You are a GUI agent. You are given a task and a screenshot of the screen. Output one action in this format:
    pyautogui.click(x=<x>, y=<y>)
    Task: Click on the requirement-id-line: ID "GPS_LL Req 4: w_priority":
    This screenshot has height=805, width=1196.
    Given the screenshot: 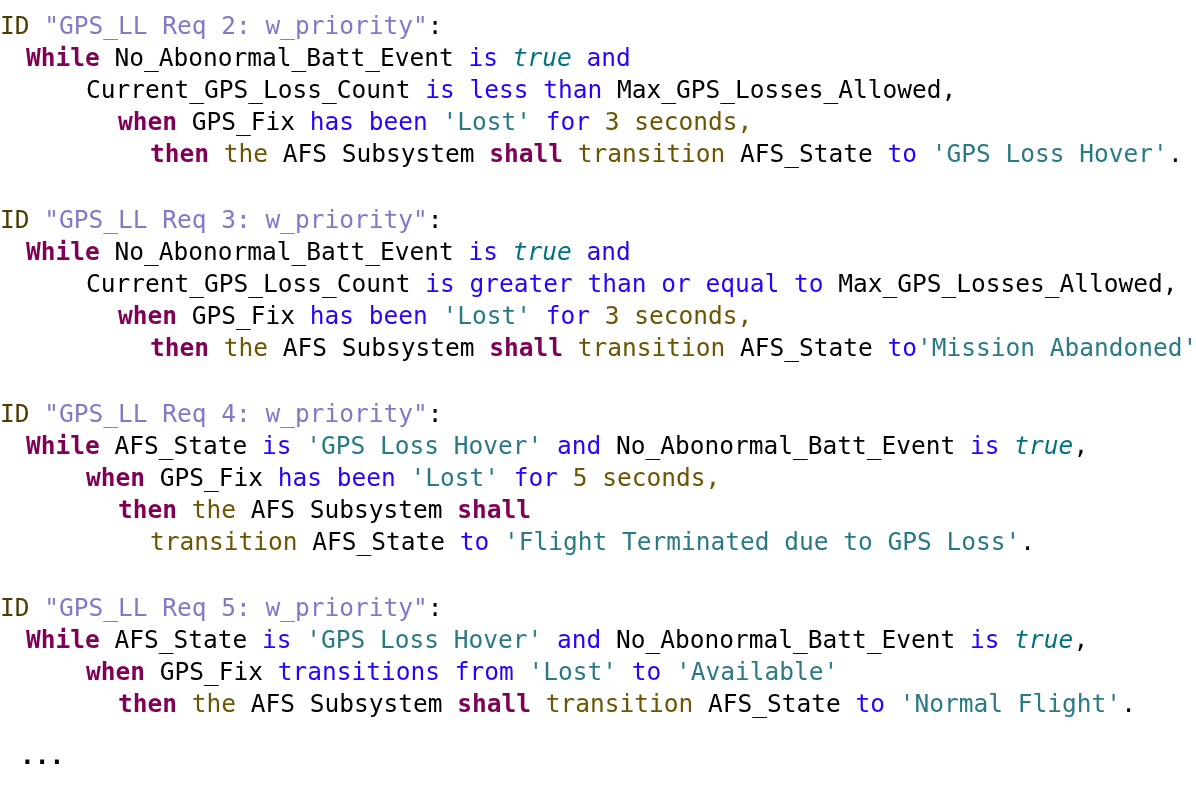 What is the action you would take?
    pyautogui.click(x=221, y=414)
    